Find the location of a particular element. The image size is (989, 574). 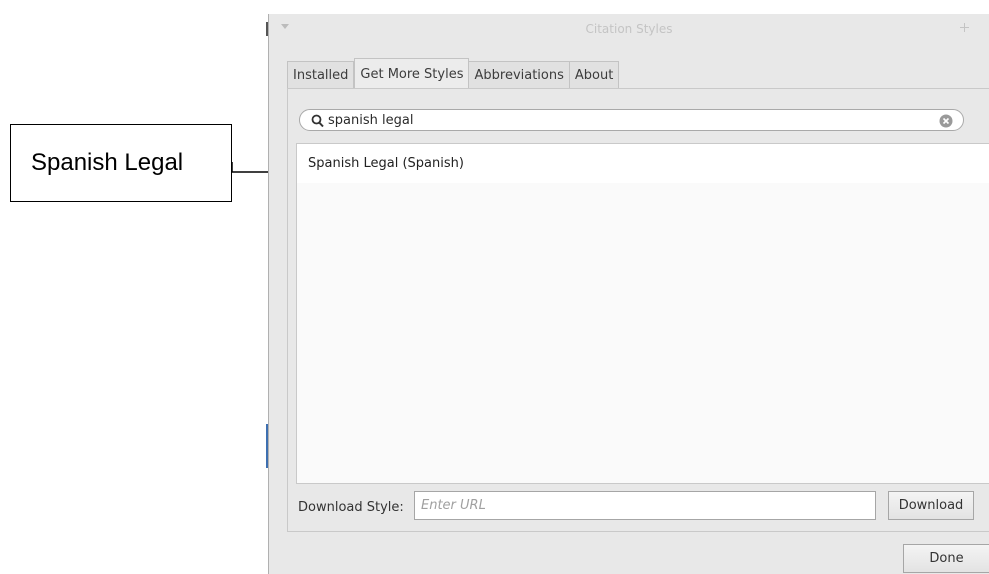

download-button: Download is located at coordinates (931, 505).